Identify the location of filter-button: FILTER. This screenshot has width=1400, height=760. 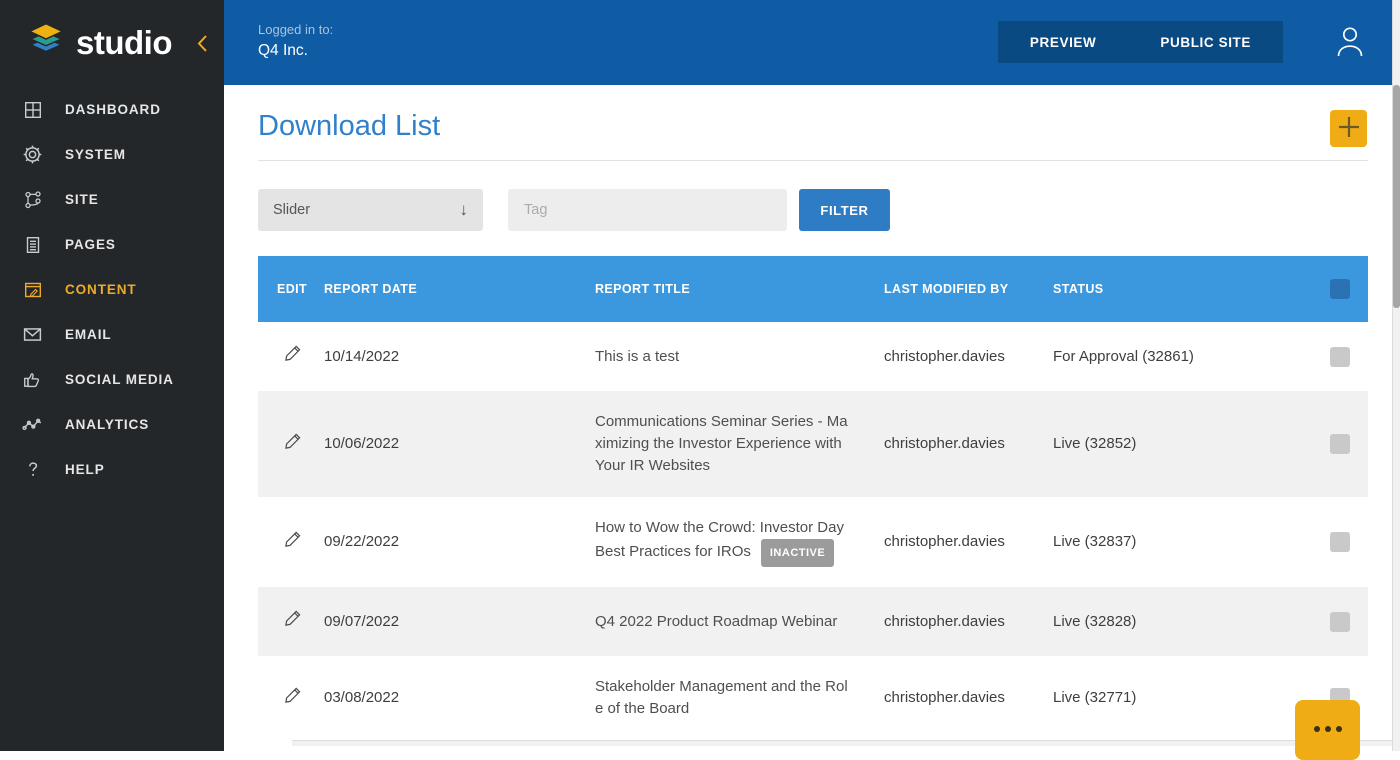
(844, 210).